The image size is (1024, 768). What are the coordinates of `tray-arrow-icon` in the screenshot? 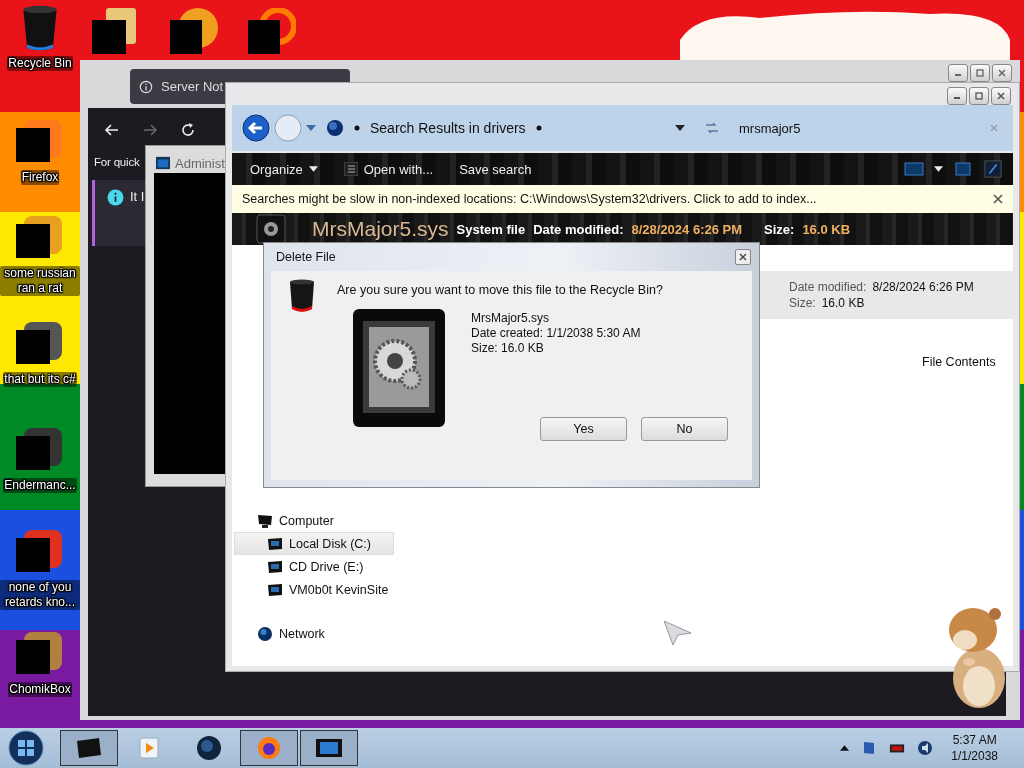 It's located at (845, 748).